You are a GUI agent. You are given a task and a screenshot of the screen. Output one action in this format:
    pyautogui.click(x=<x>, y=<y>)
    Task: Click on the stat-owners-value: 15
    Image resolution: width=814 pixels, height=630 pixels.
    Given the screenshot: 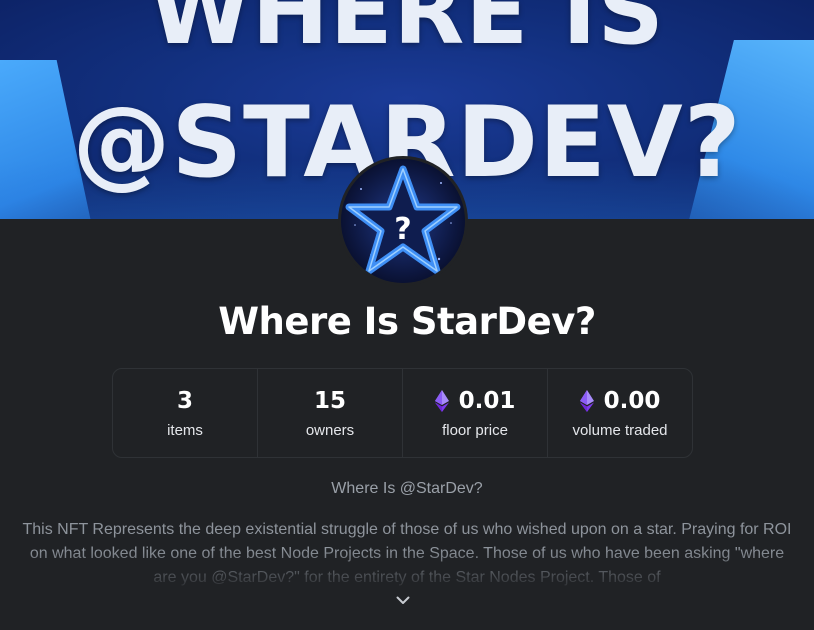 What is the action you would take?
    pyautogui.click(x=330, y=401)
    